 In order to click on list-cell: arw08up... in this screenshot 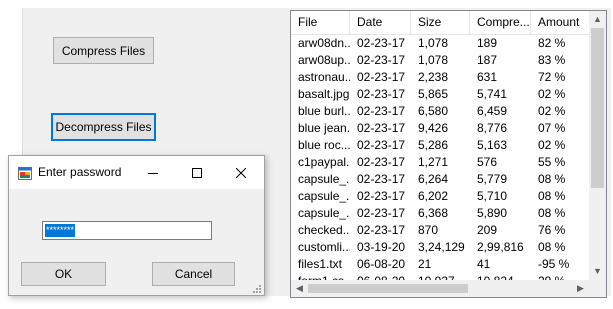, I will do `click(324, 60)`.